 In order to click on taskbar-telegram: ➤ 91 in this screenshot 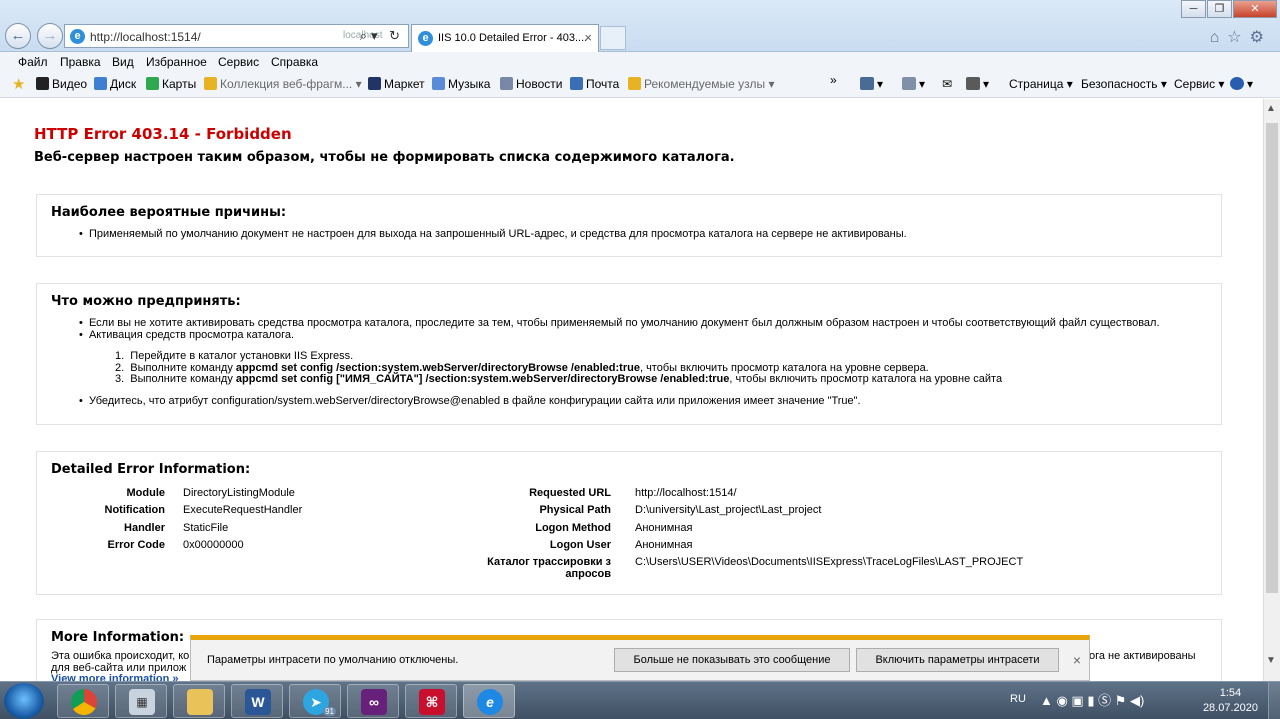, I will do `click(315, 701)`.